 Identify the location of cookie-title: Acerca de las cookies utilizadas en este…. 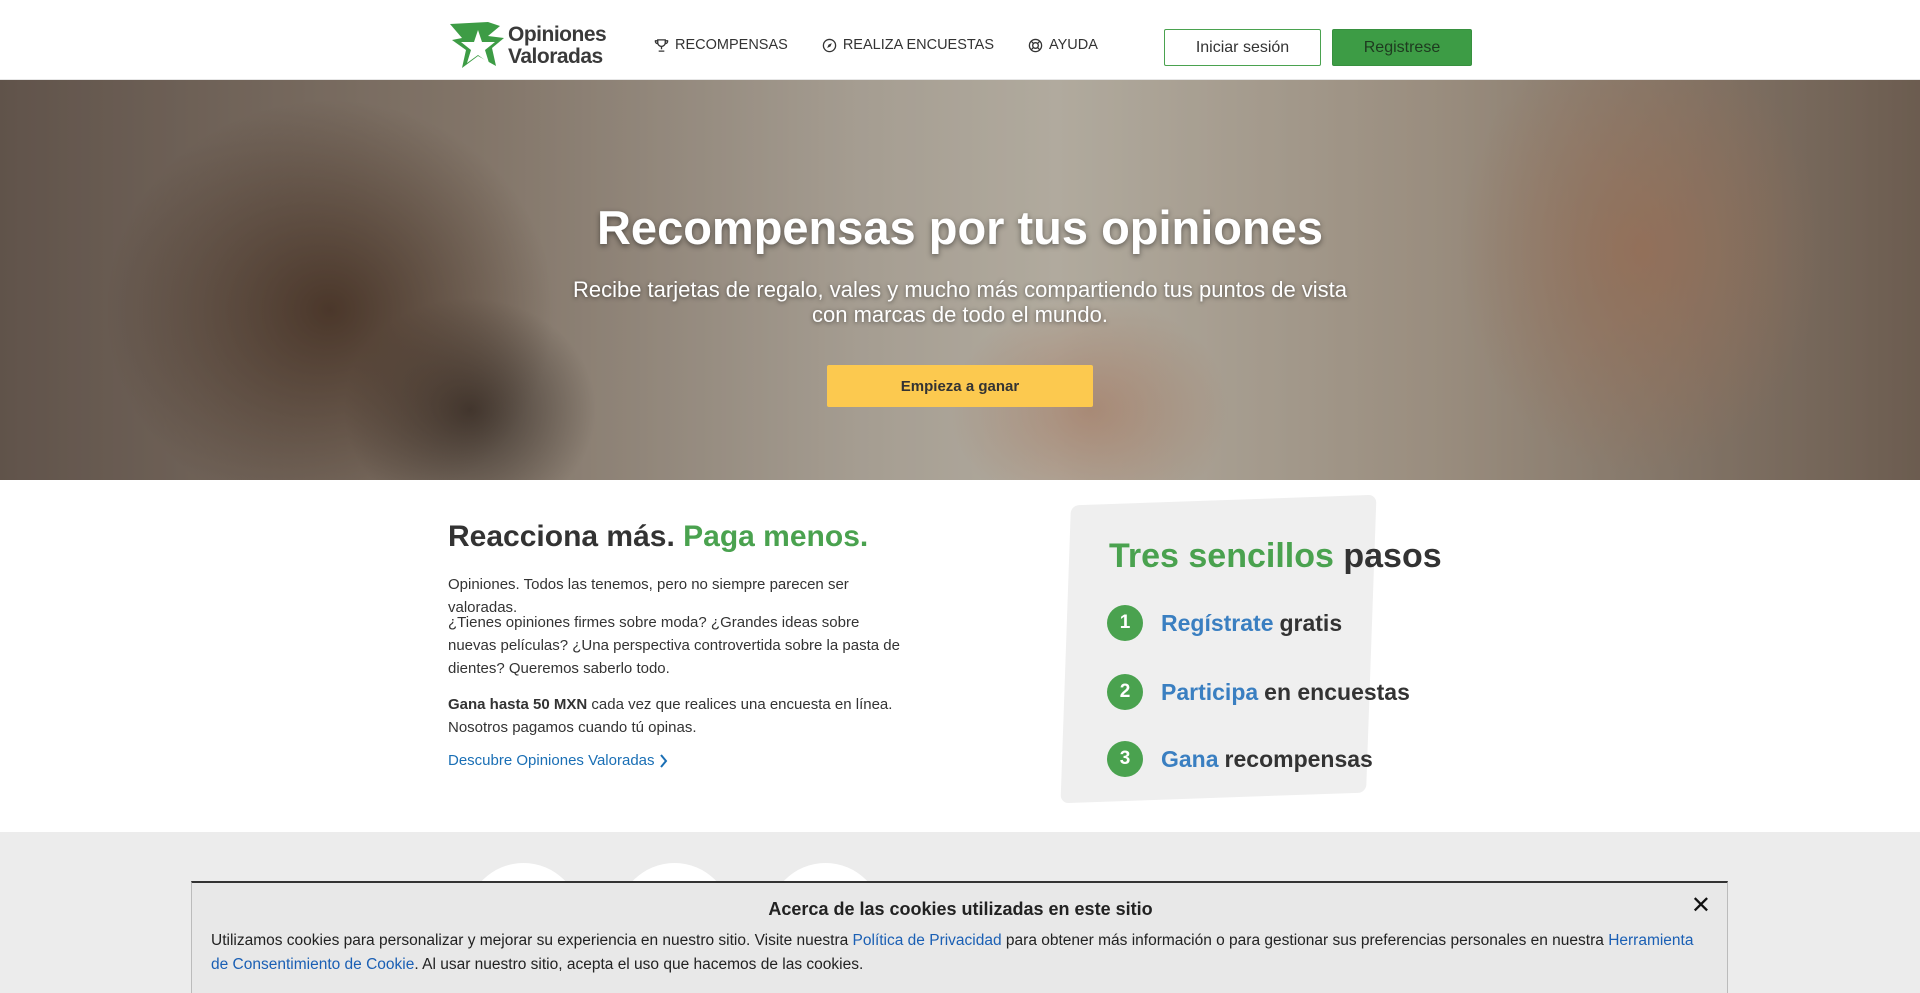
(960, 909).